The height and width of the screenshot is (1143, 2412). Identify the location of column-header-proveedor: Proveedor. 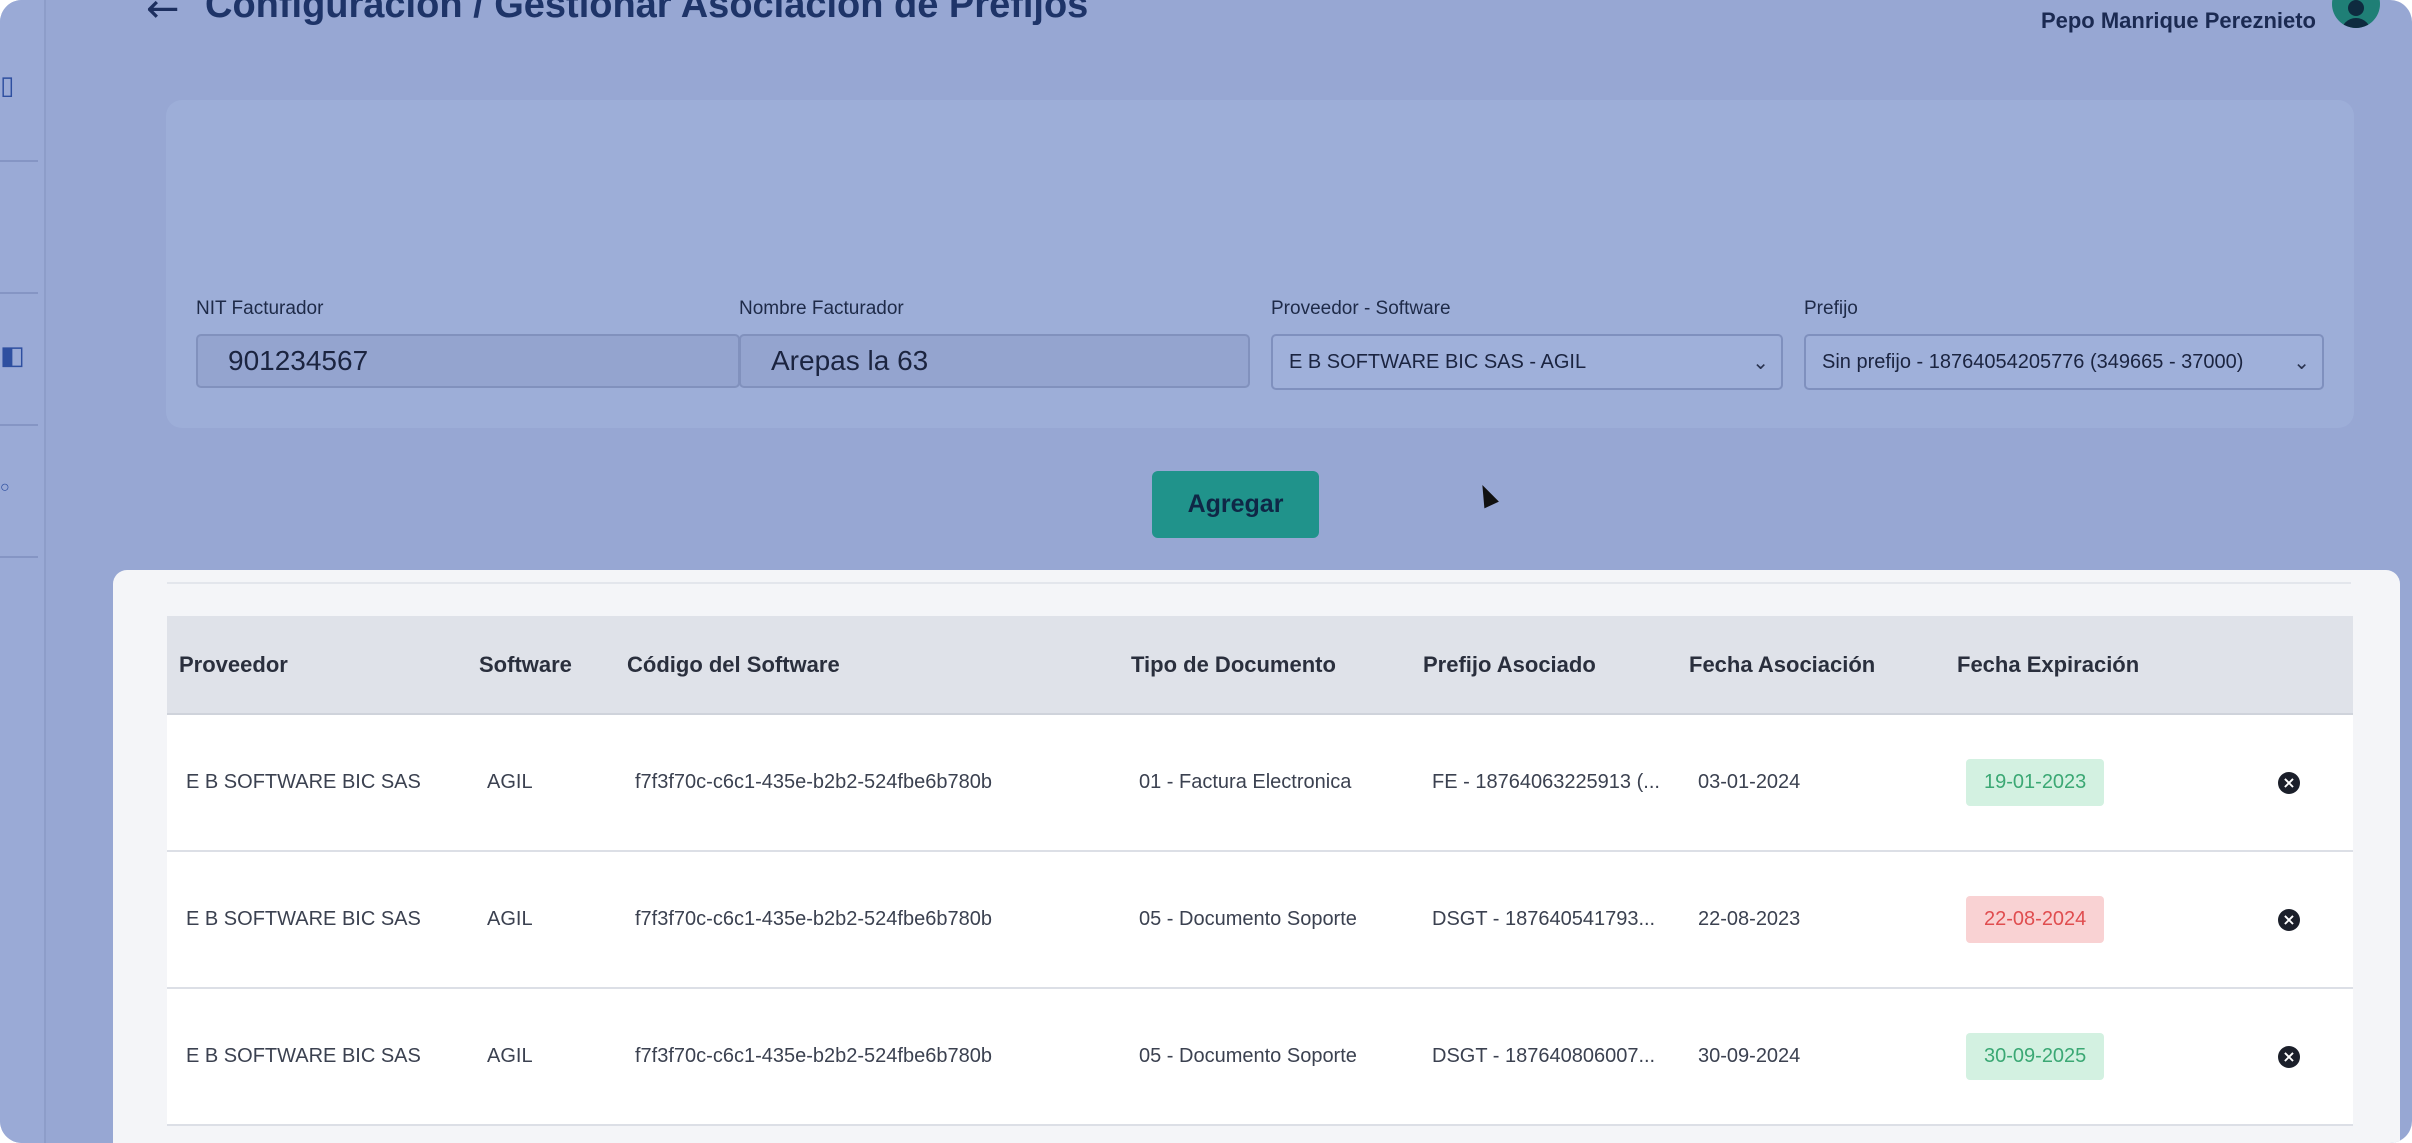
(323, 665).